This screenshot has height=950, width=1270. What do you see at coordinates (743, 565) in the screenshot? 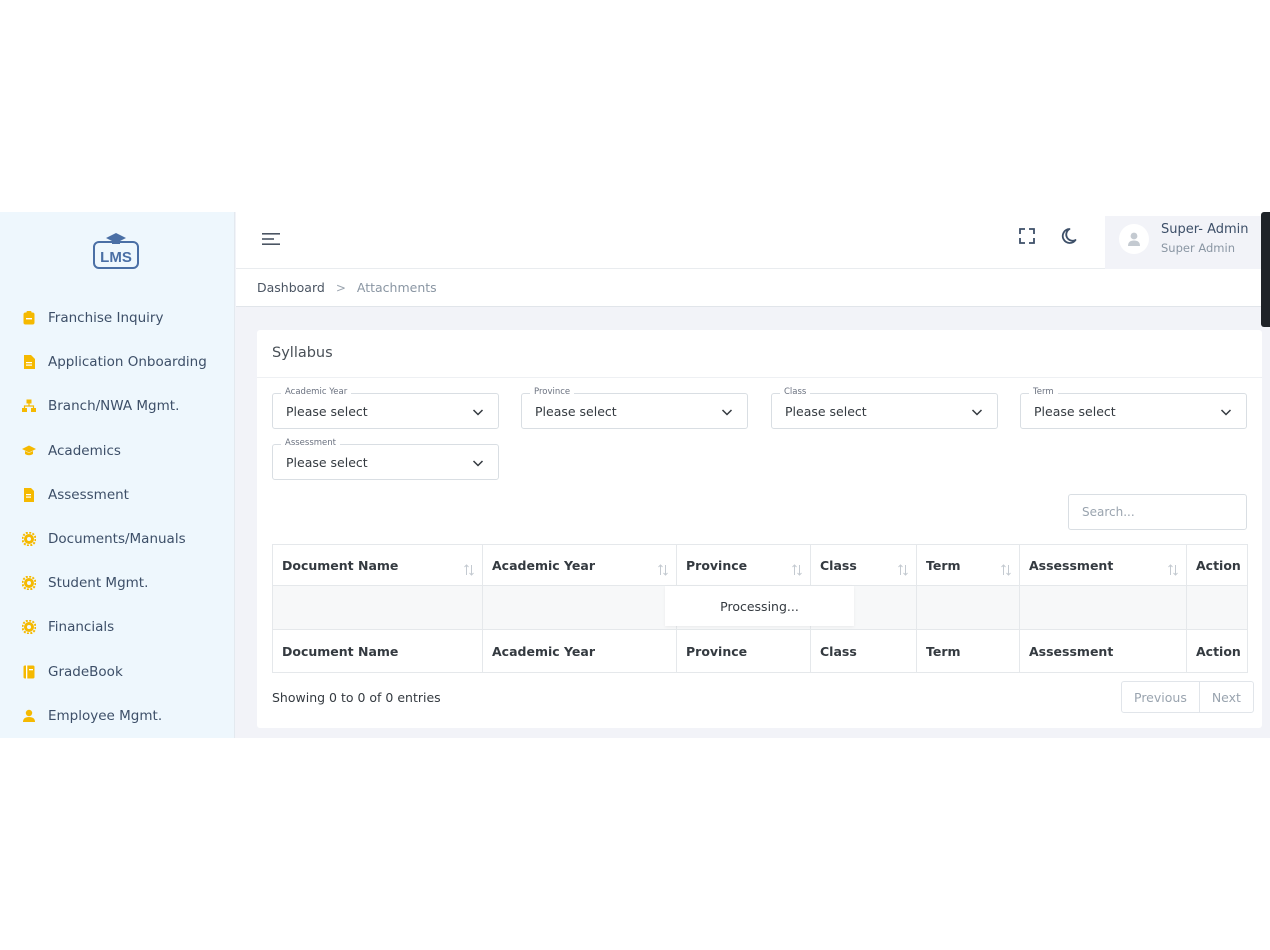
I see `column-header-province: Province` at bounding box center [743, 565].